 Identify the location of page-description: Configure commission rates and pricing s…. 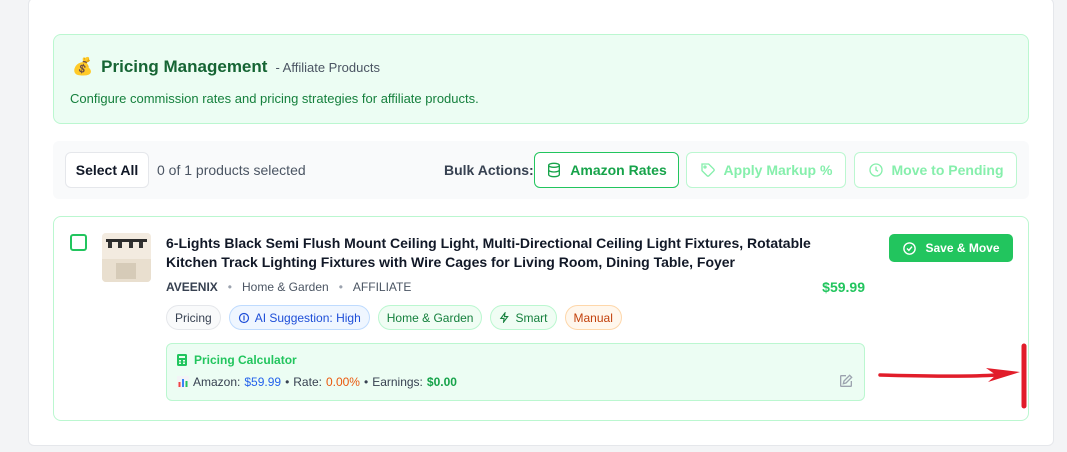
(274, 98).